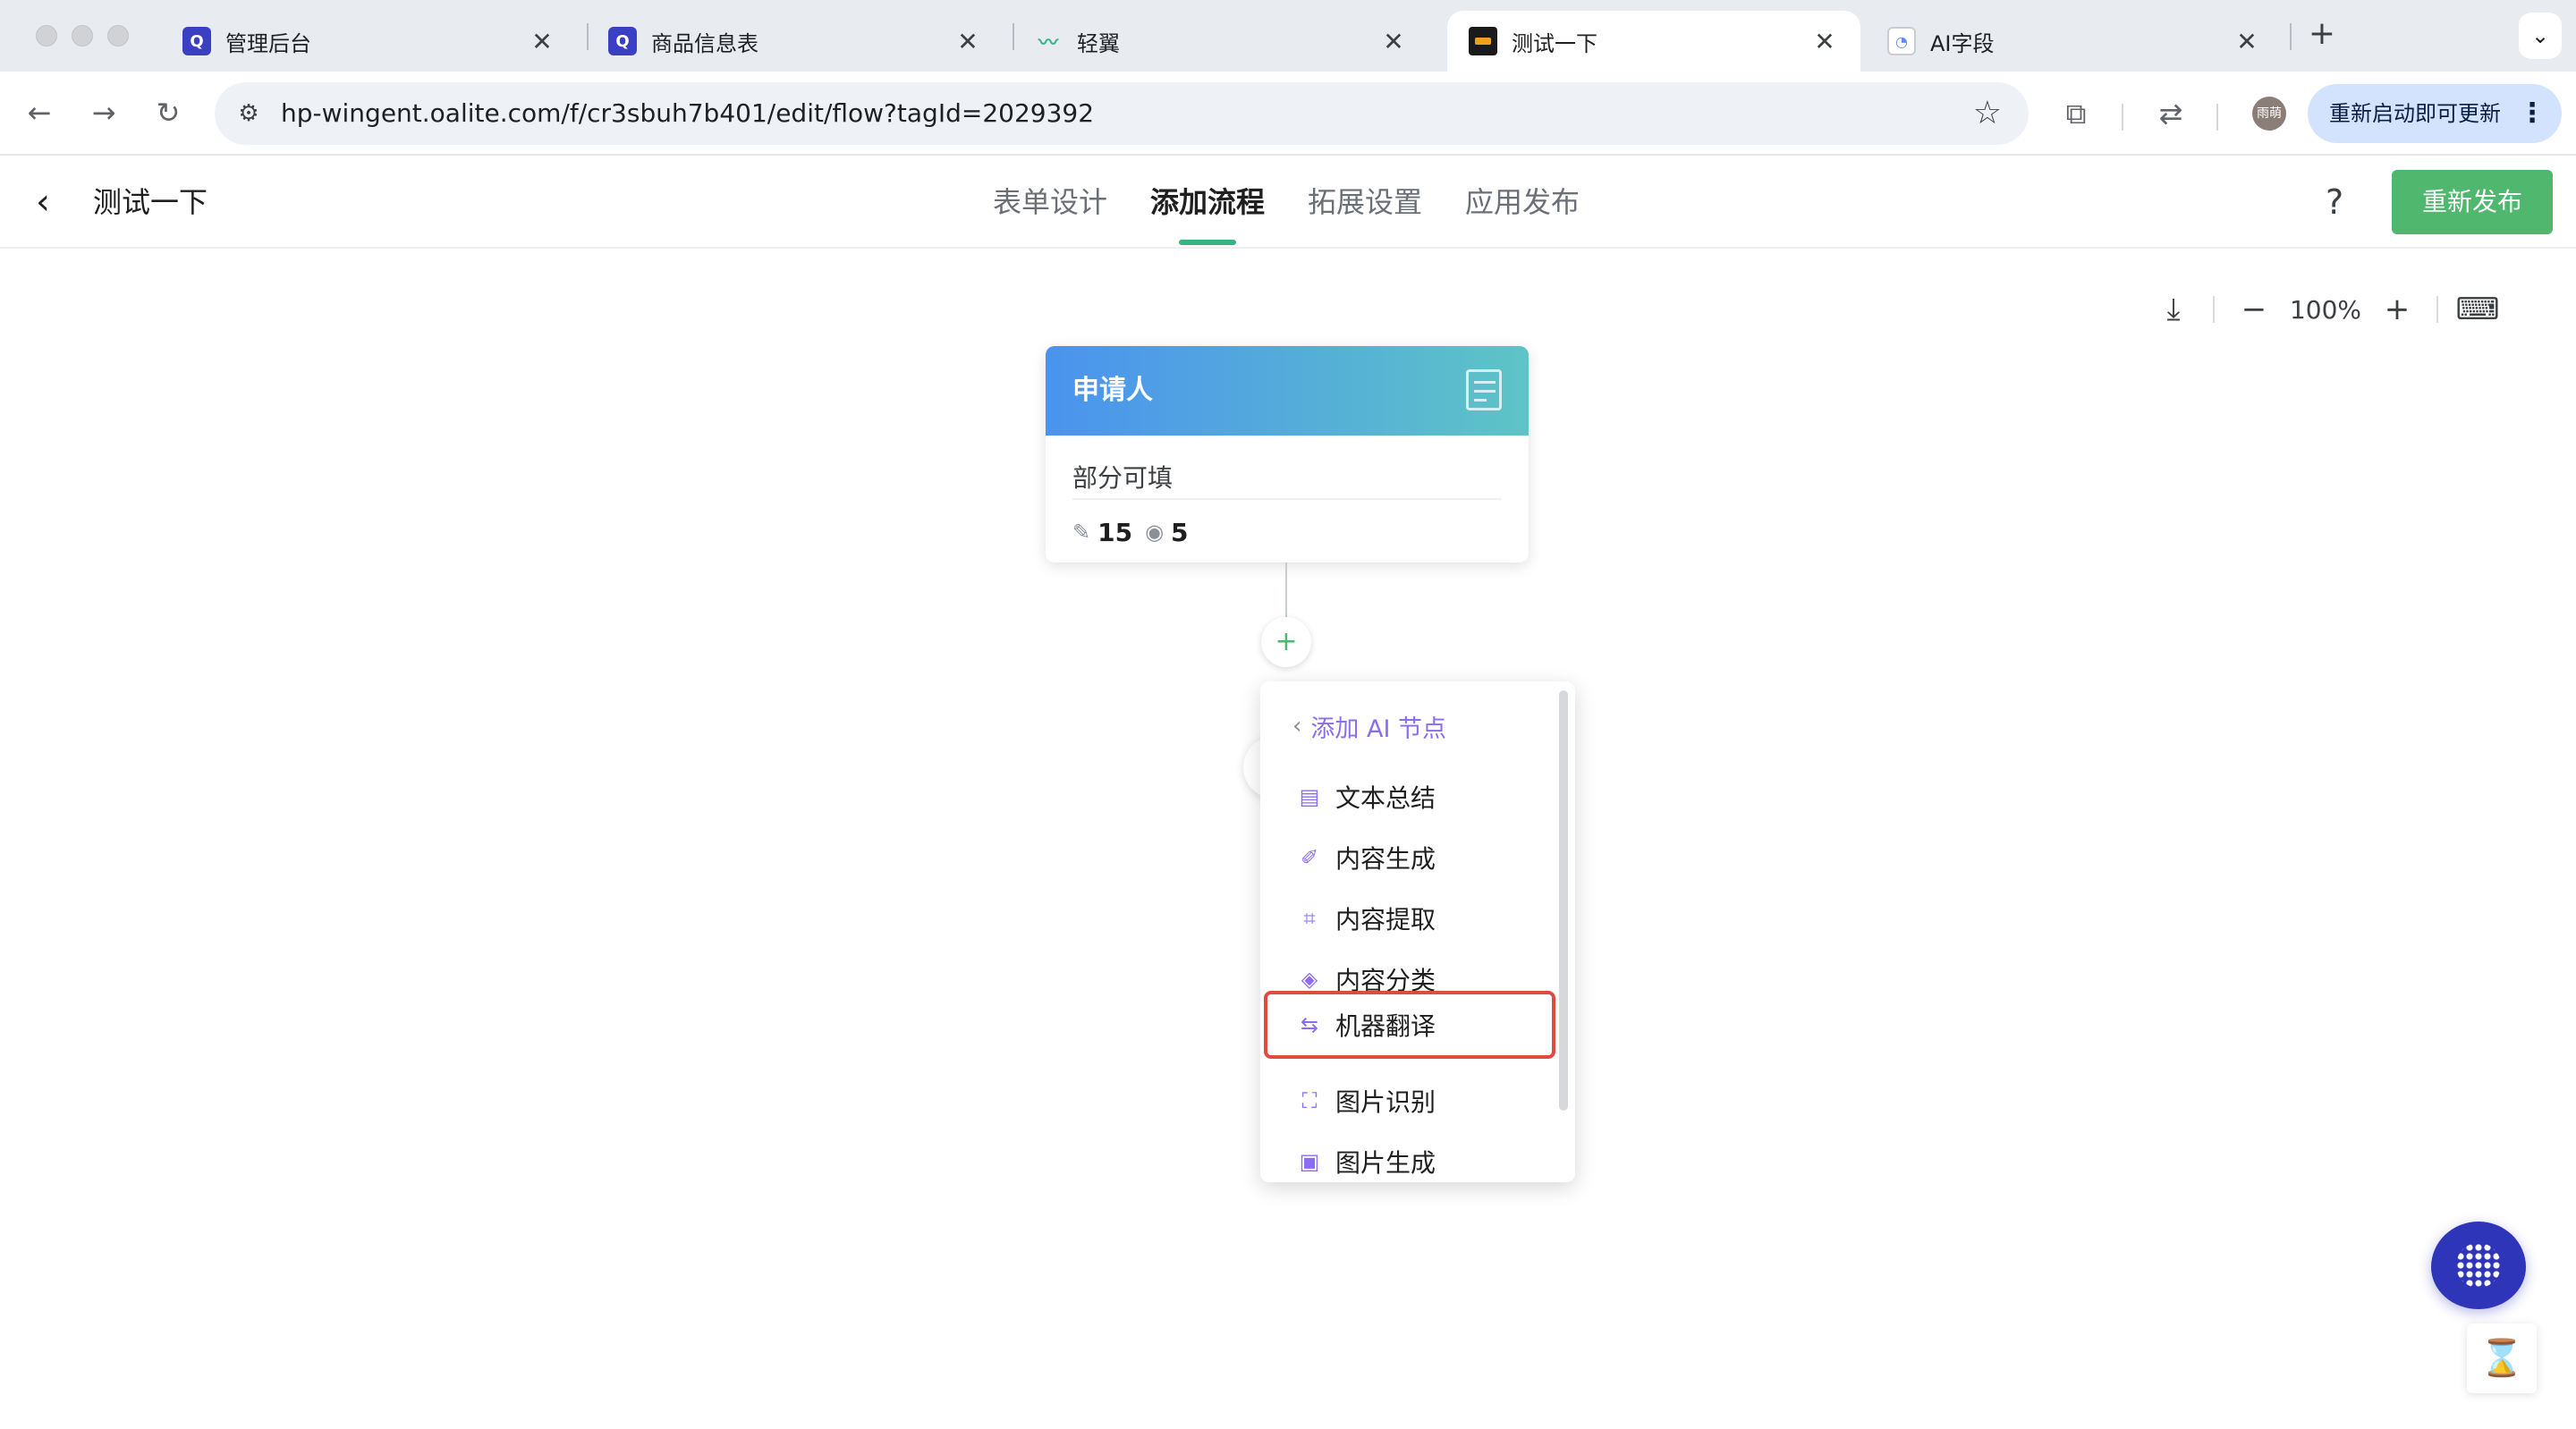 Image resolution: width=2576 pixels, height=1429 pixels. Describe the element at coordinates (1385, 919) in the screenshot. I see `menu-item-label: 内容提取` at that location.